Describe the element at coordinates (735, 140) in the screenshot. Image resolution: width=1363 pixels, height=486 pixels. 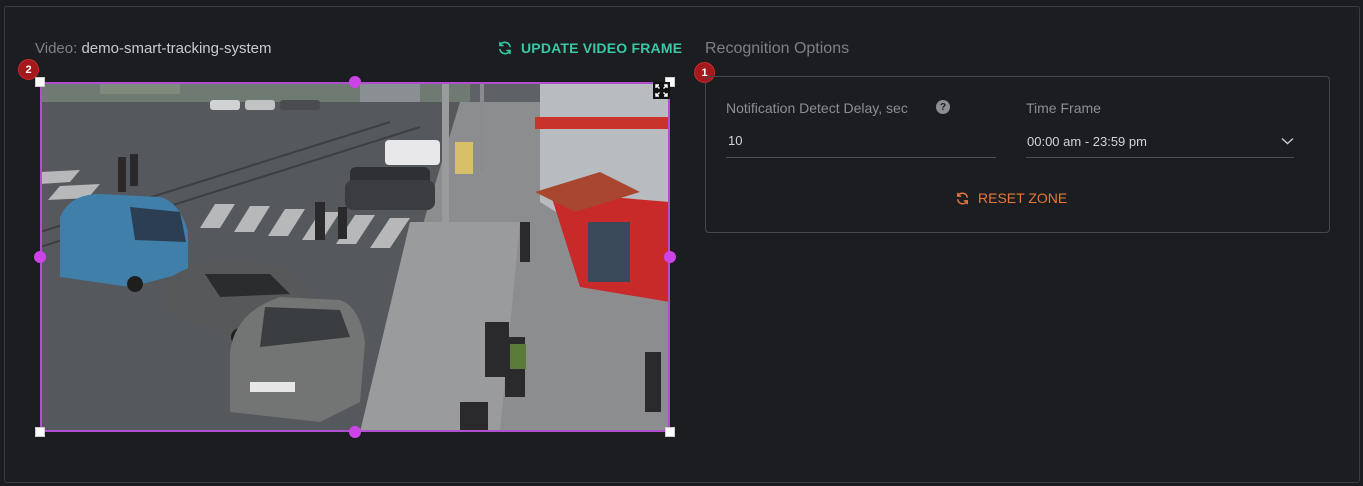
I see `delay-input: 10` at that location.